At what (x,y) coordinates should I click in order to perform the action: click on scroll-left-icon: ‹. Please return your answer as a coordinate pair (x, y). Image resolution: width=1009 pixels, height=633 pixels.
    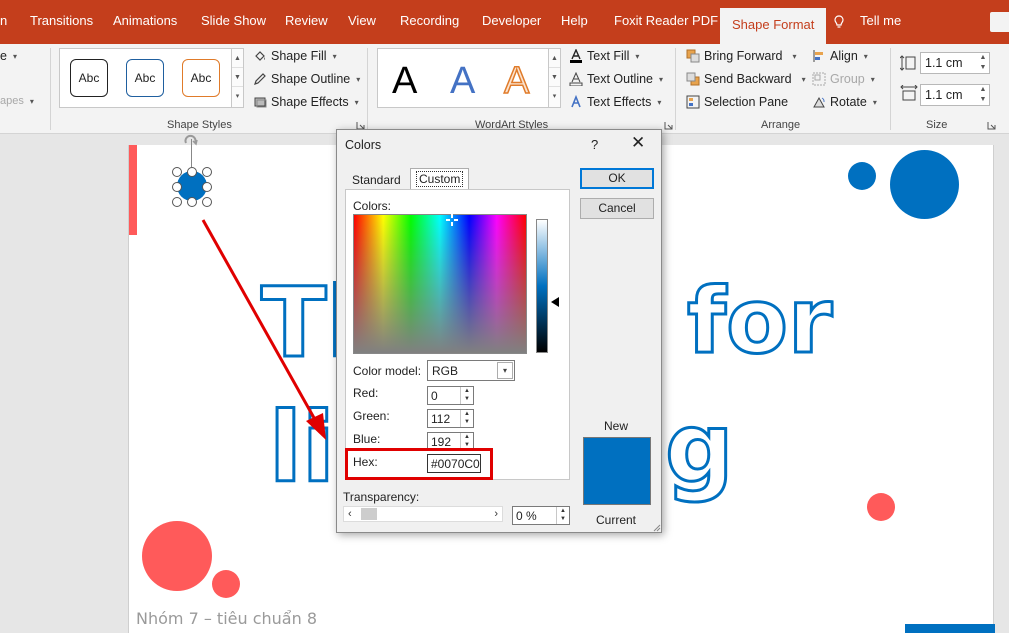
    Looking at the image, I should click on (350, 514).